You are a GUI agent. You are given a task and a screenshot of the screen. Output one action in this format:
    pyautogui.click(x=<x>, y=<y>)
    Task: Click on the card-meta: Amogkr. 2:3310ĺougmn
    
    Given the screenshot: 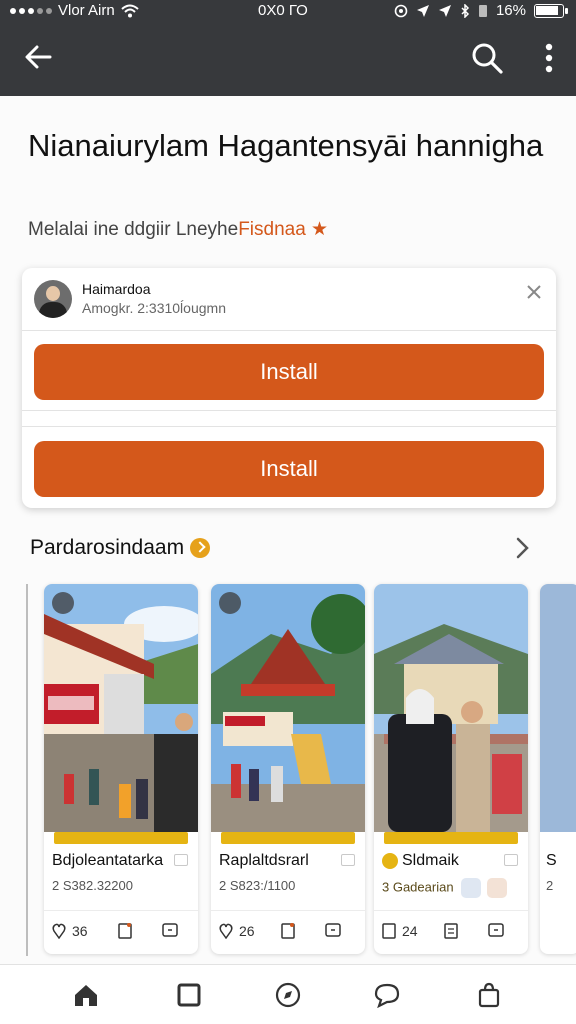 What is the action you would take?
    pyautogui.click(x=154, y=308)
    